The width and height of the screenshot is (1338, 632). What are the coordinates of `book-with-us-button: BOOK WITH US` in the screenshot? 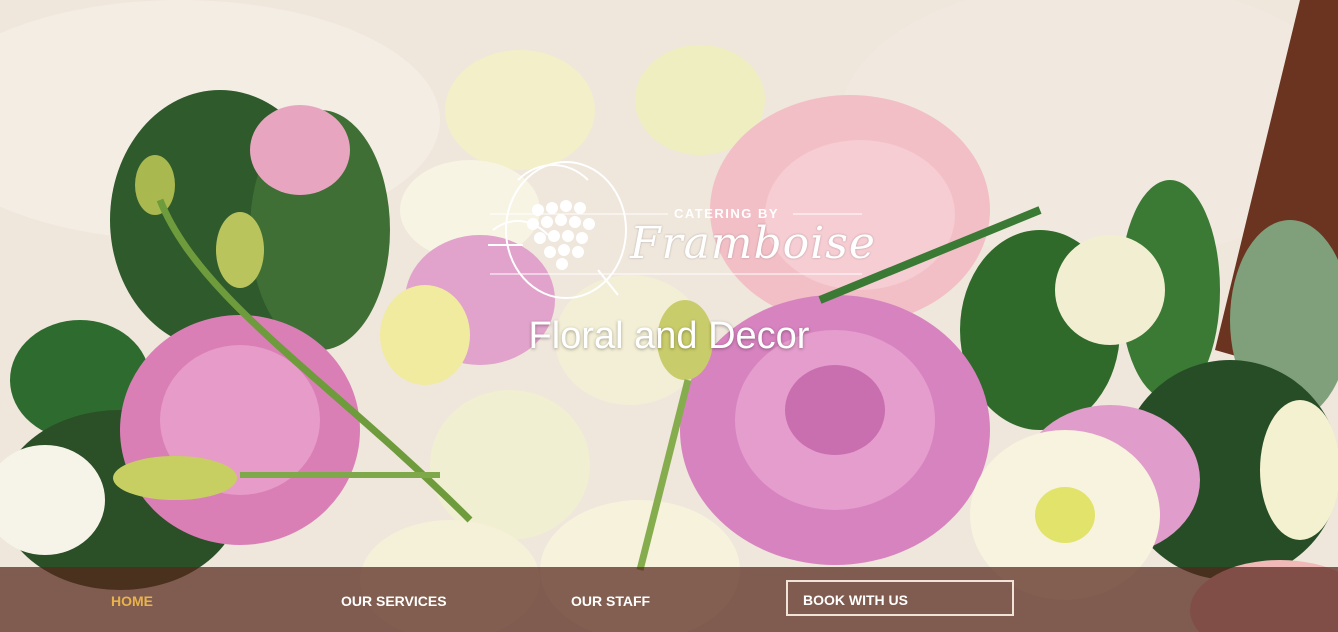 It's located at (900, 598).